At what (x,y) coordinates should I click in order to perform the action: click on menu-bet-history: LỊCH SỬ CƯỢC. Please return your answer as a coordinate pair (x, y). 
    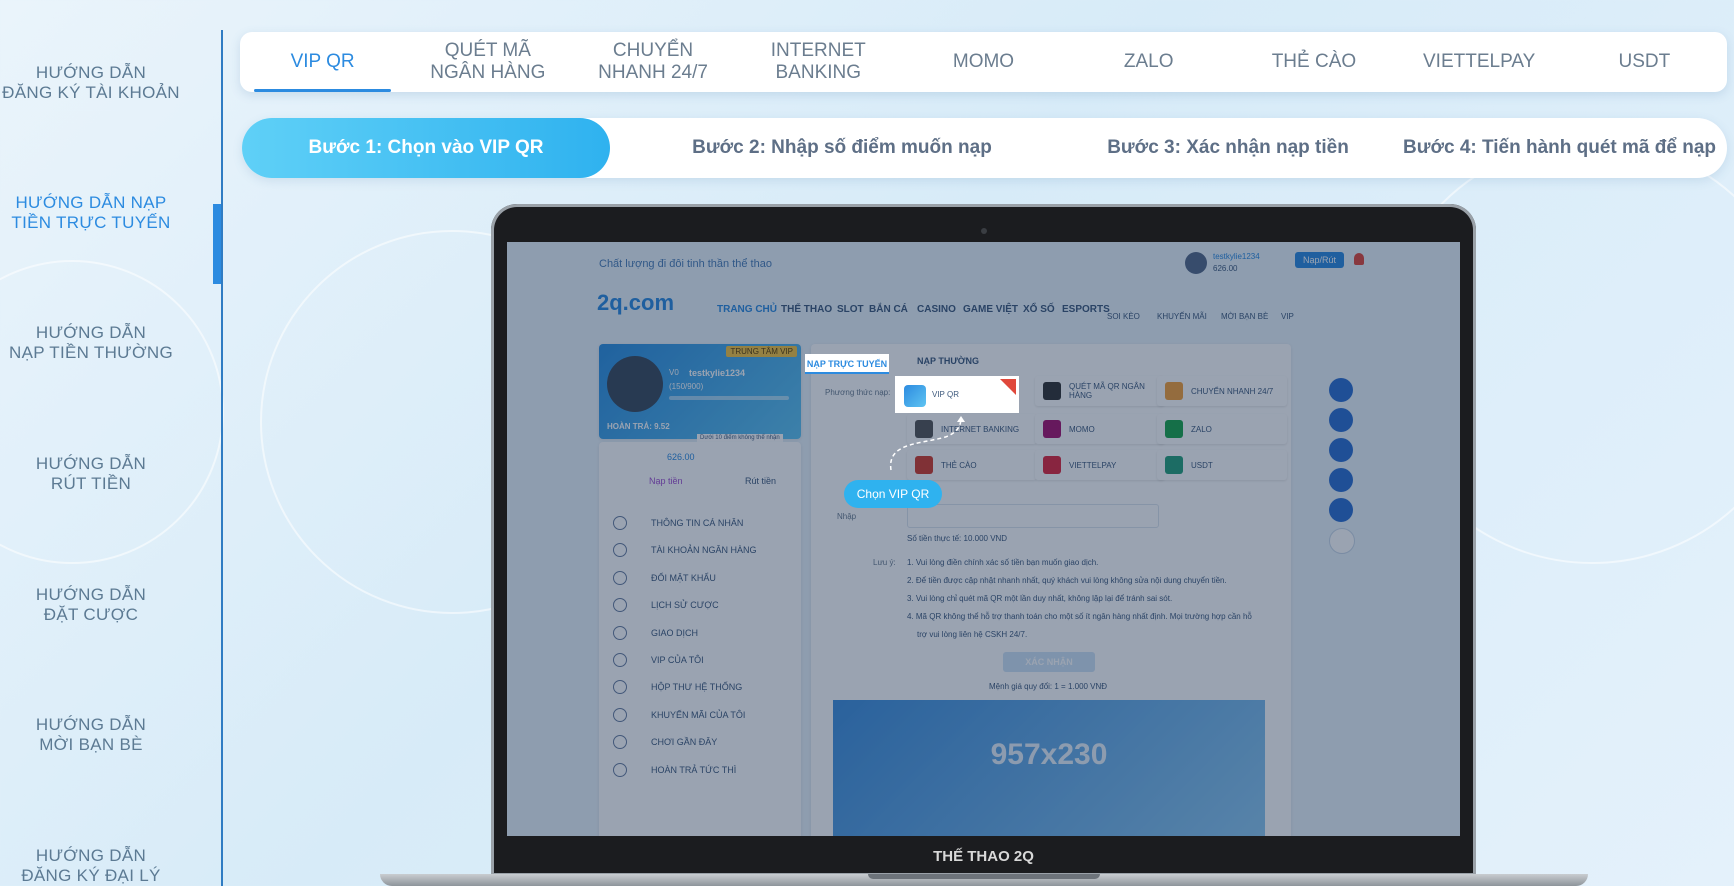
    Looking at the image, I should click on (666, 605).